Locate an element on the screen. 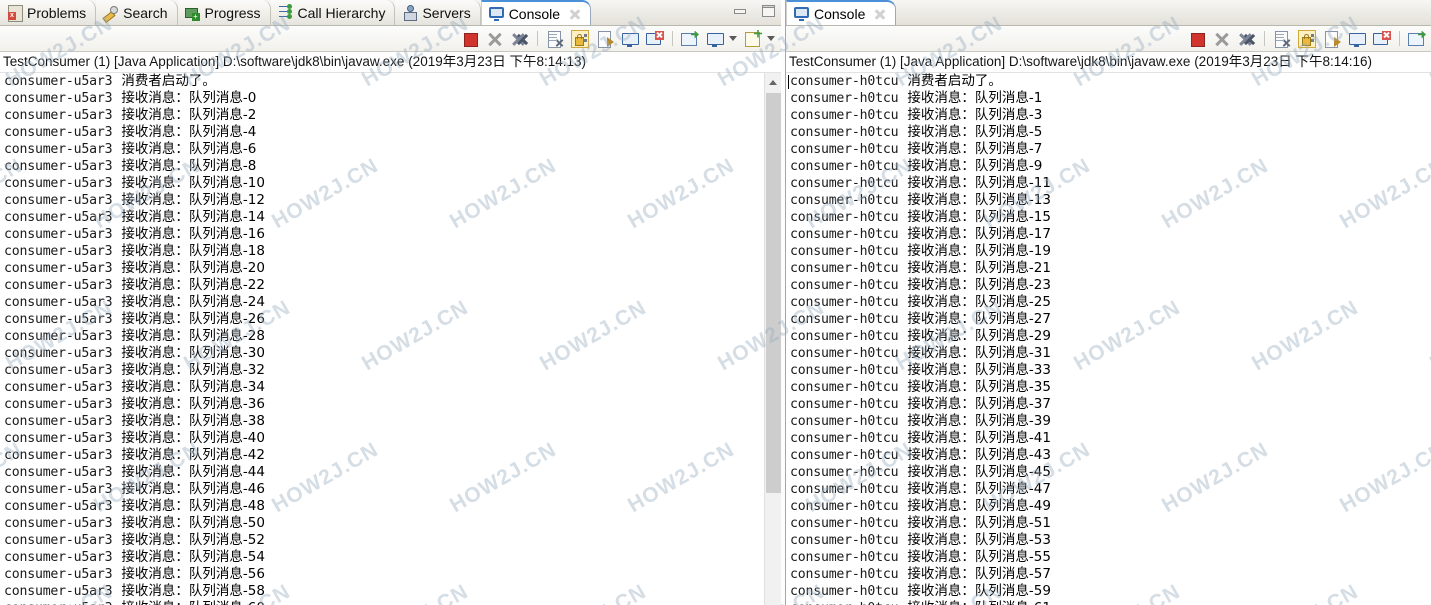  log-line: consumer-h0tcu 接收消息：队列消息-33 is located at coordinates (1108, 370).